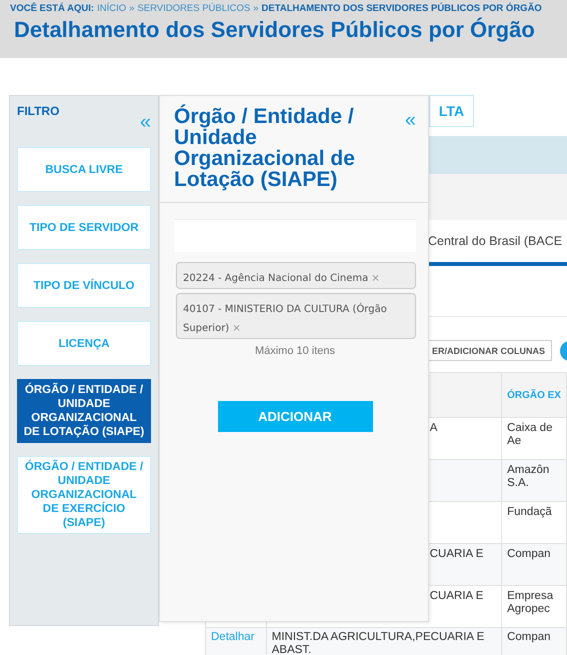  What do you see at coordinates (38, 112) in the screenshot?
I see `filter-title: FILTRO` at bounding box center [38, 112].